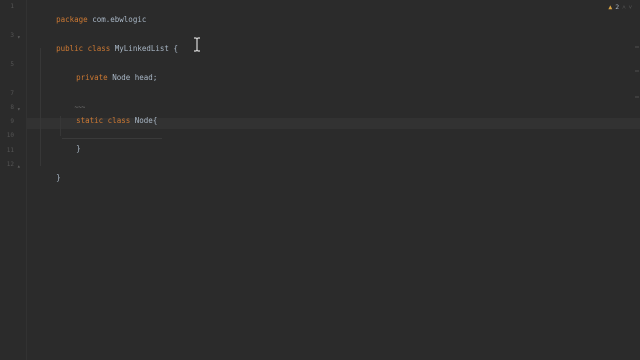  Describe the element at coordinates (123, 77) in the screenshot. I see `type-token: Node` at that location.